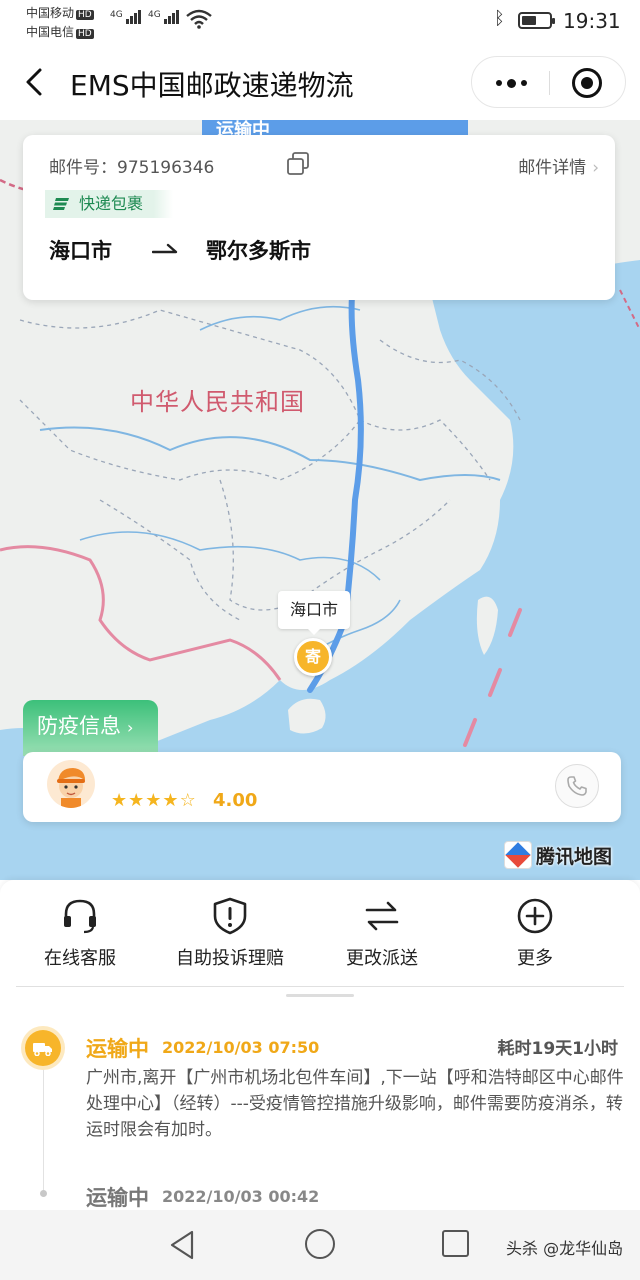  Describe the element at coordinates (536, 20) in the screenshot. I see `battery-icon` at that location.